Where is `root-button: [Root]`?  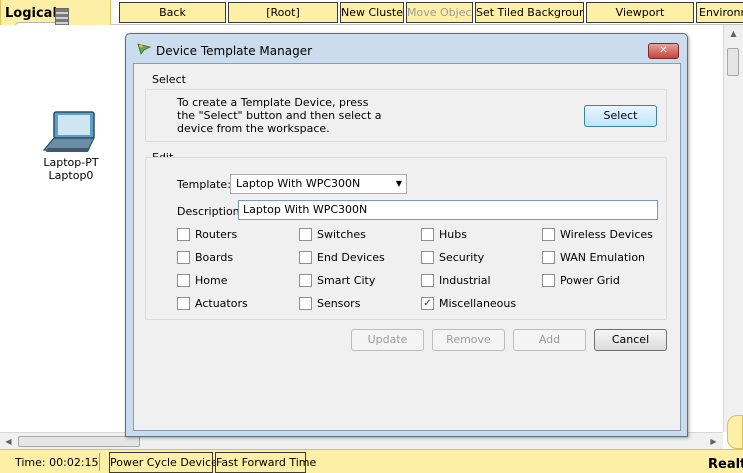
root-button: [Root] is located at coordinates (283, 12).